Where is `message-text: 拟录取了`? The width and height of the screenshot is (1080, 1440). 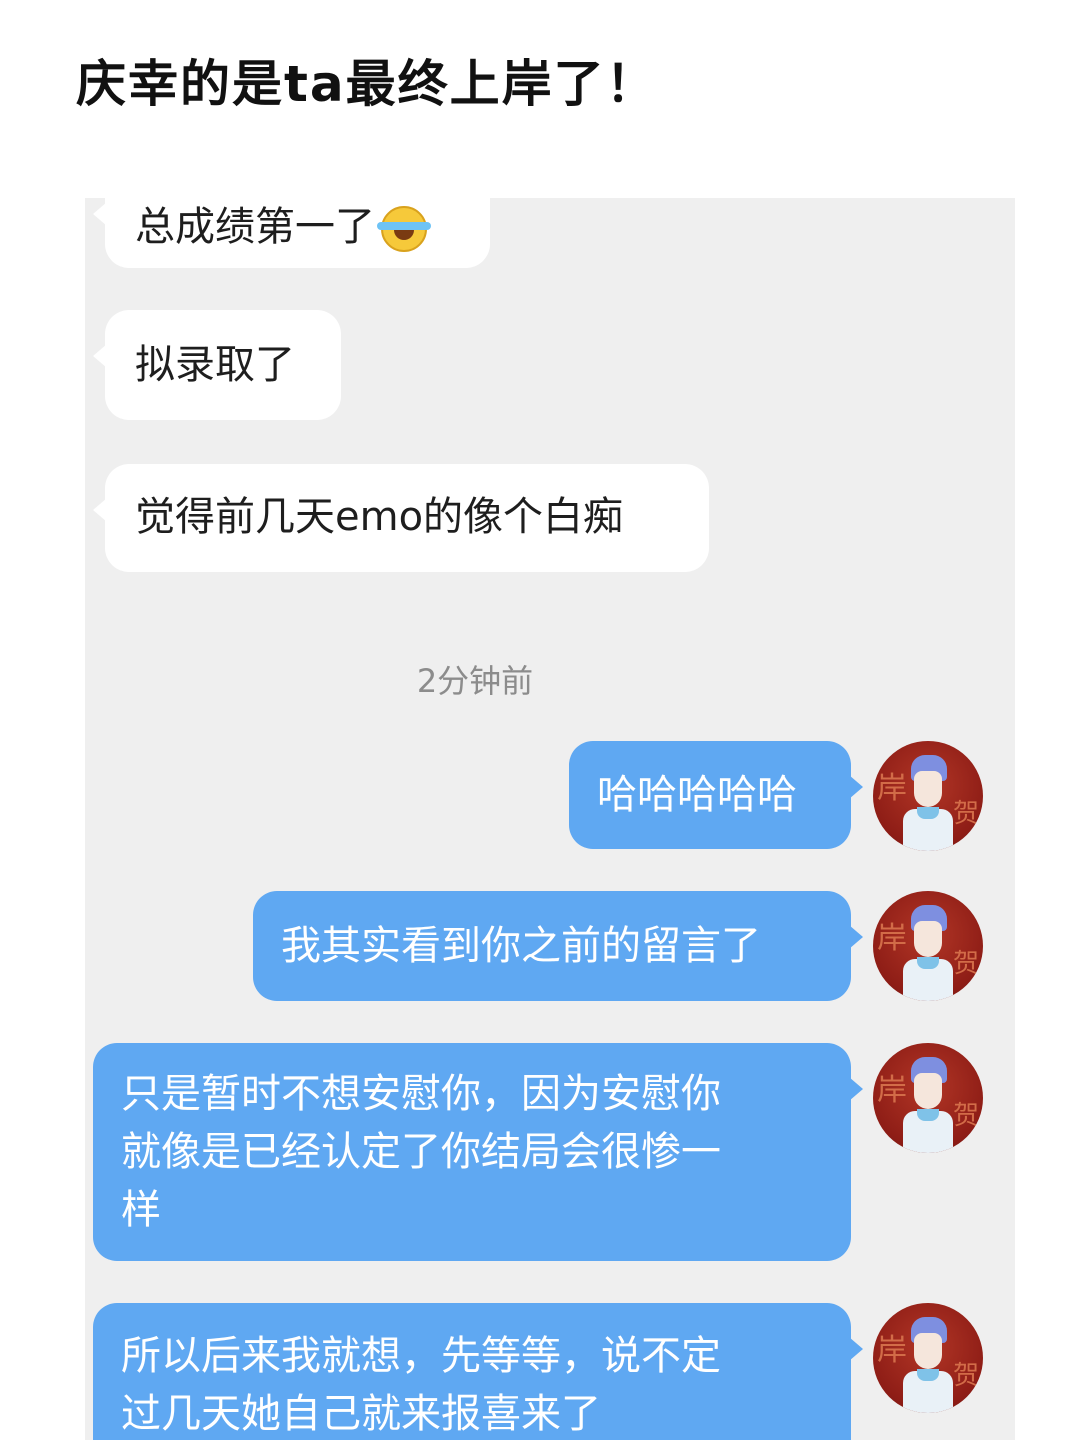
message-text: 拟录取了 is located at coordinates (215, 365).